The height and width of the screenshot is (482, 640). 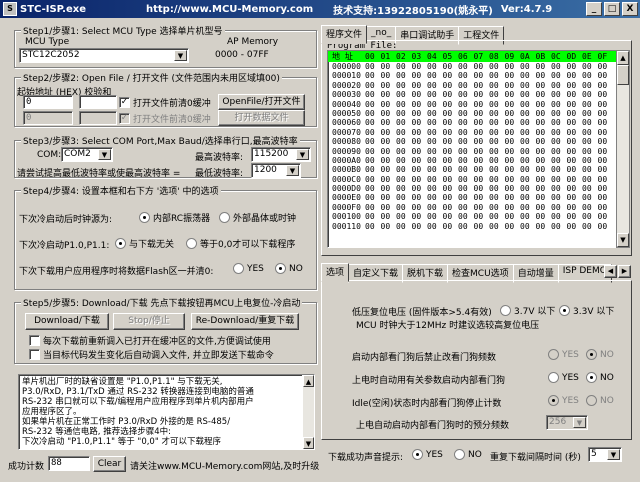 I want to click on com-port-select: COM2 ▼, so click(x=87, y=154).